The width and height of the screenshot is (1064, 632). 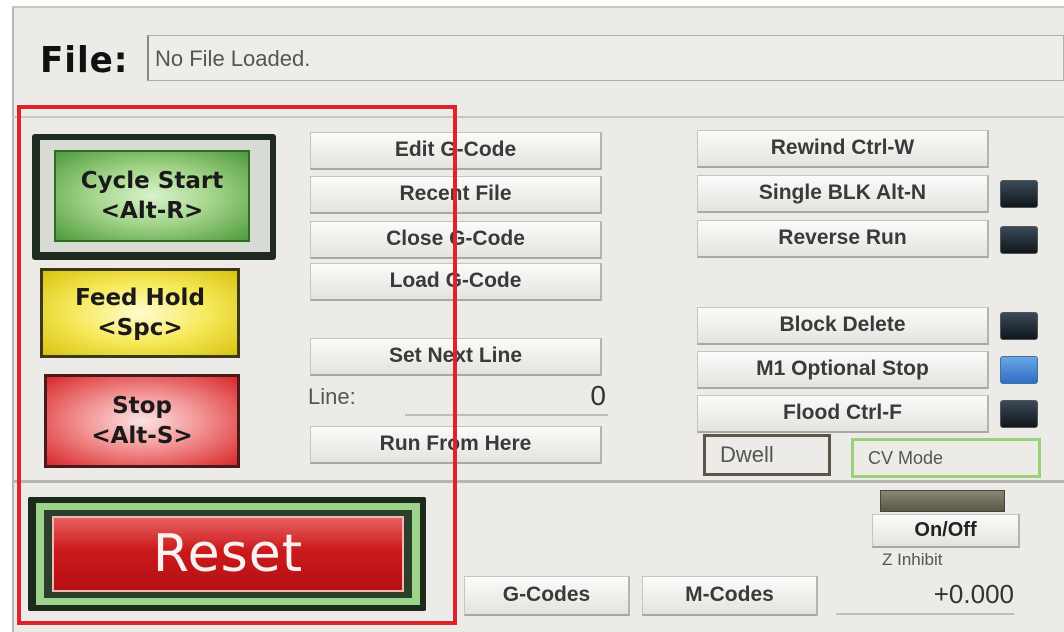 What do you see at coordinates (946, 531) in the screenshot?
I see `z-inhibit-on-off-button: On/Off` at bounding box center [946, 531].